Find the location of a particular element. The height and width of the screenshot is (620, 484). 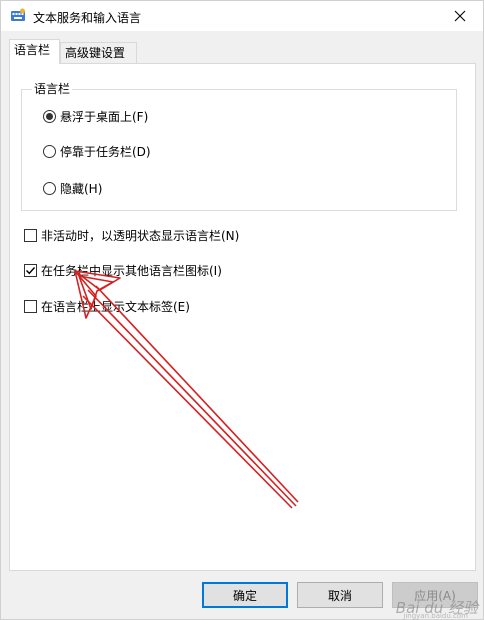

window-title: 文本服务和输入语言 is located at coordinates (87, 18).